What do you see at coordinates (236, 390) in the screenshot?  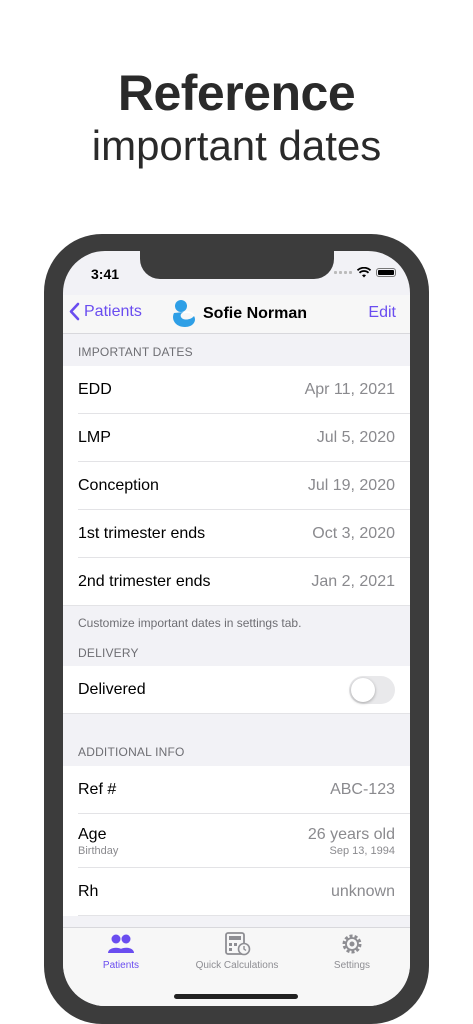 I see `date-row-edd: EDD Apr 11, 2021` at bounding box center [236, 390].